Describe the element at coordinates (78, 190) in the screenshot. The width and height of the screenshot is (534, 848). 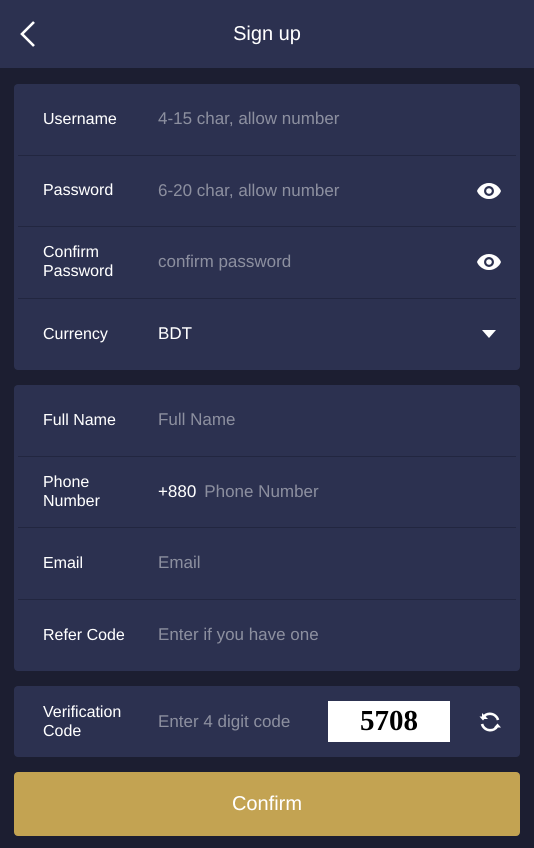
I see `field-label: Password` at that location.